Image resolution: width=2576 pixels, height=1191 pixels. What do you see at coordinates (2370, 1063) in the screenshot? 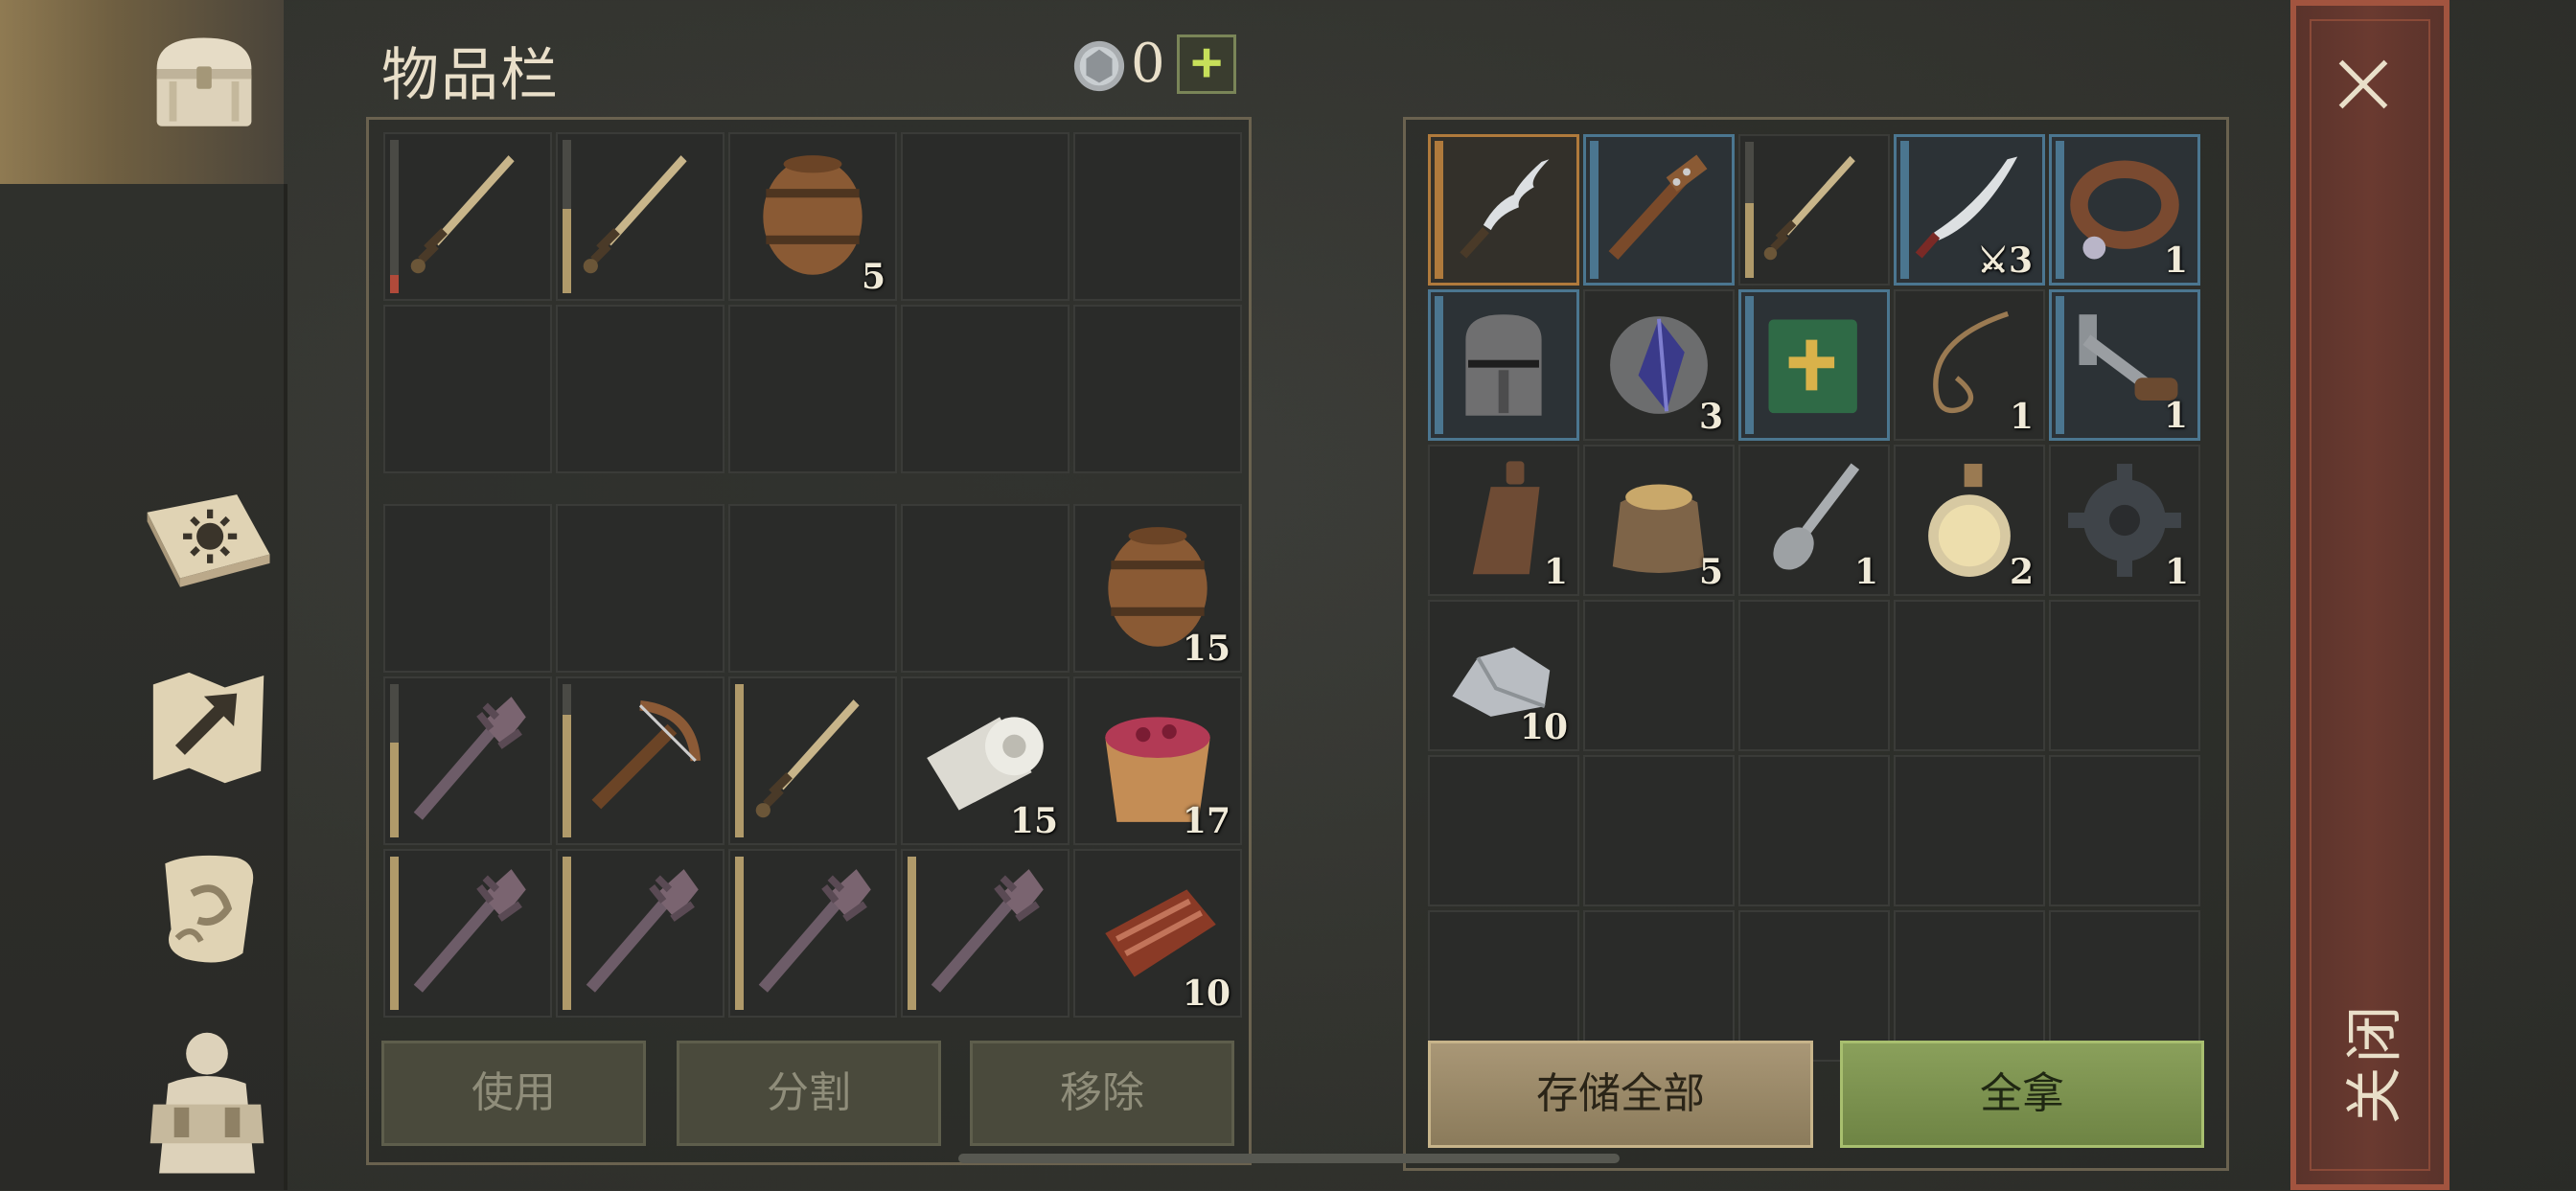
I see `close-label: 关闭` at bounding box center [2370, 1063].